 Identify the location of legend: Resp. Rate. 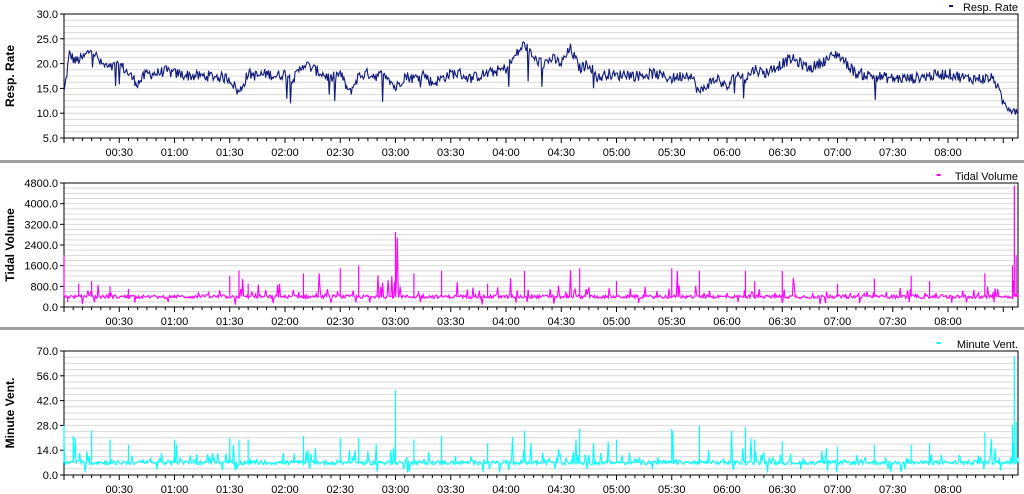
(983, 8).